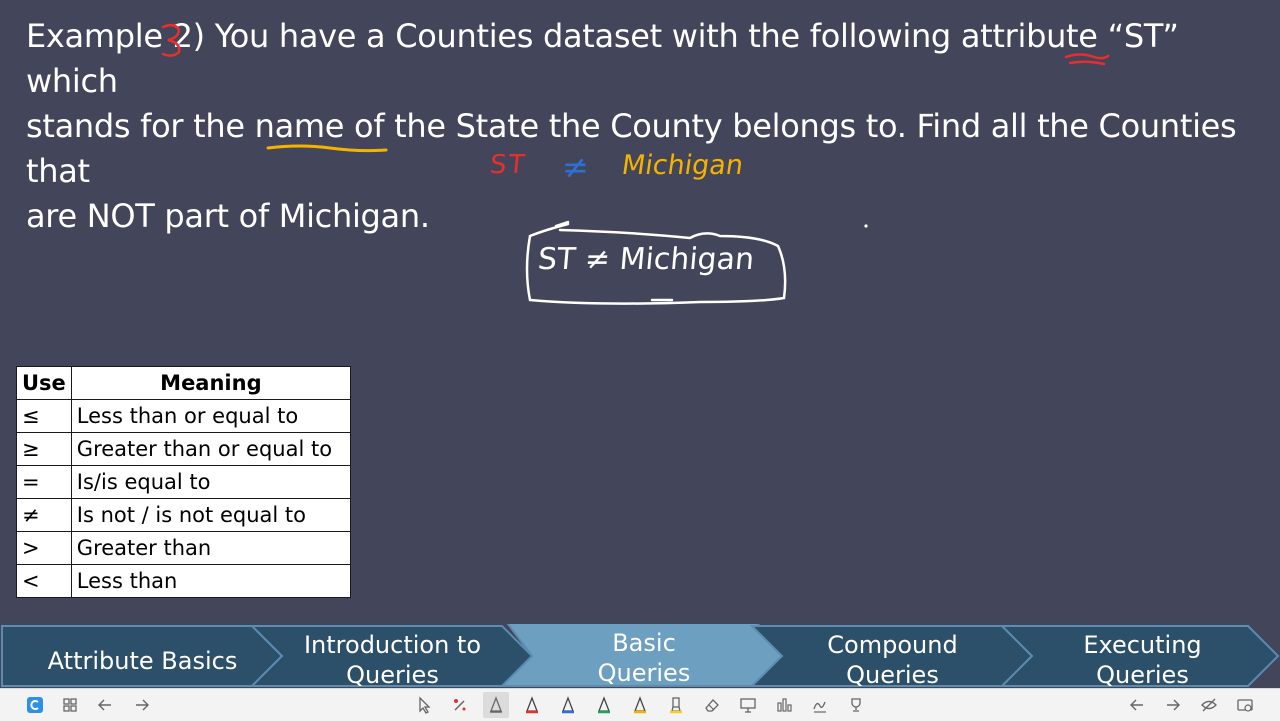  Describe the element at coordinates (211, 581) in the screenshot. I see `operator-meaning: Less than` at that location.